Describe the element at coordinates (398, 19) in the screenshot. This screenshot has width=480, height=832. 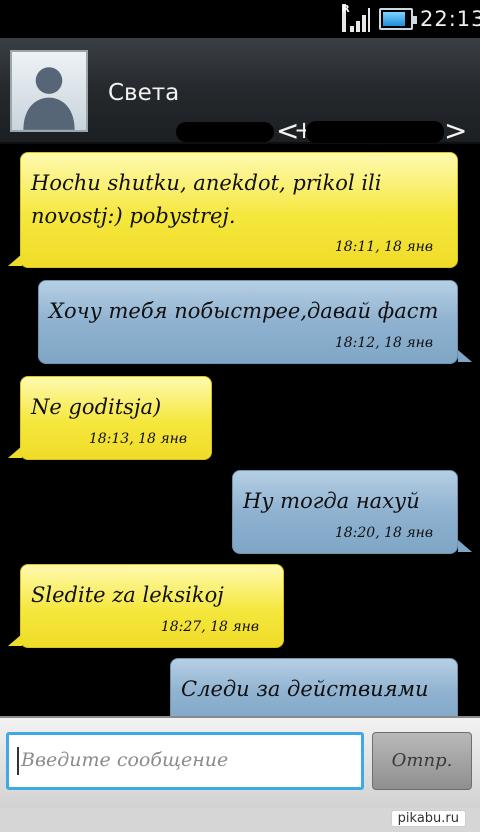
I see `battery-icon` at that location.